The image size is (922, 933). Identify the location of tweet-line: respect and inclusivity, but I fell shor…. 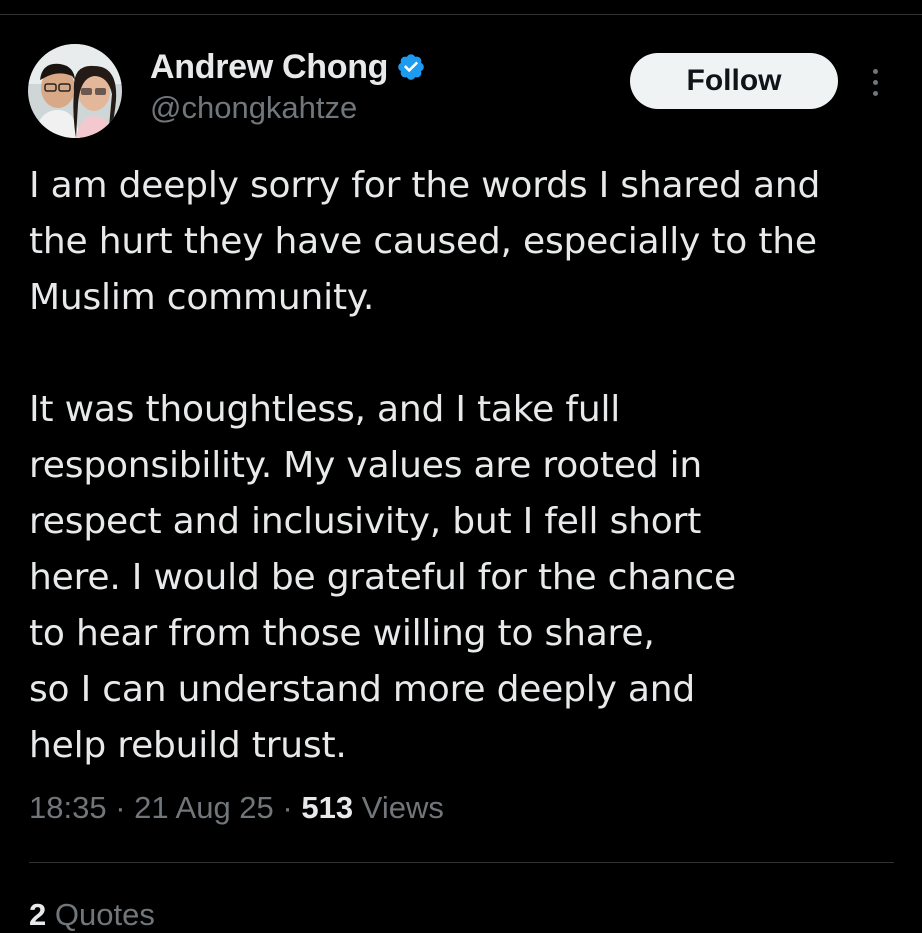
(365, 521).